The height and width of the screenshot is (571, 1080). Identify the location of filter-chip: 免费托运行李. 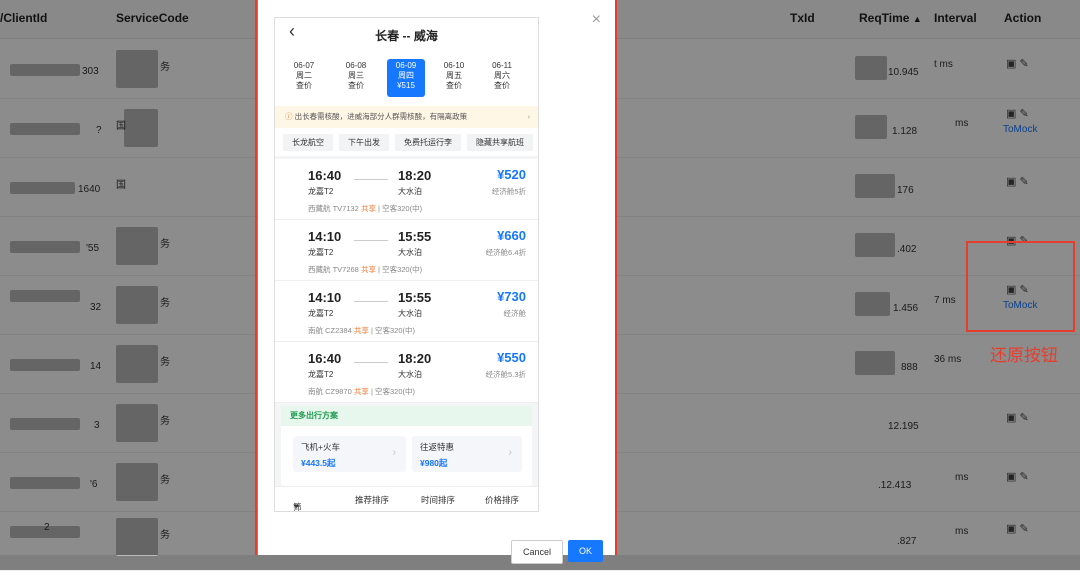
(428, 142).